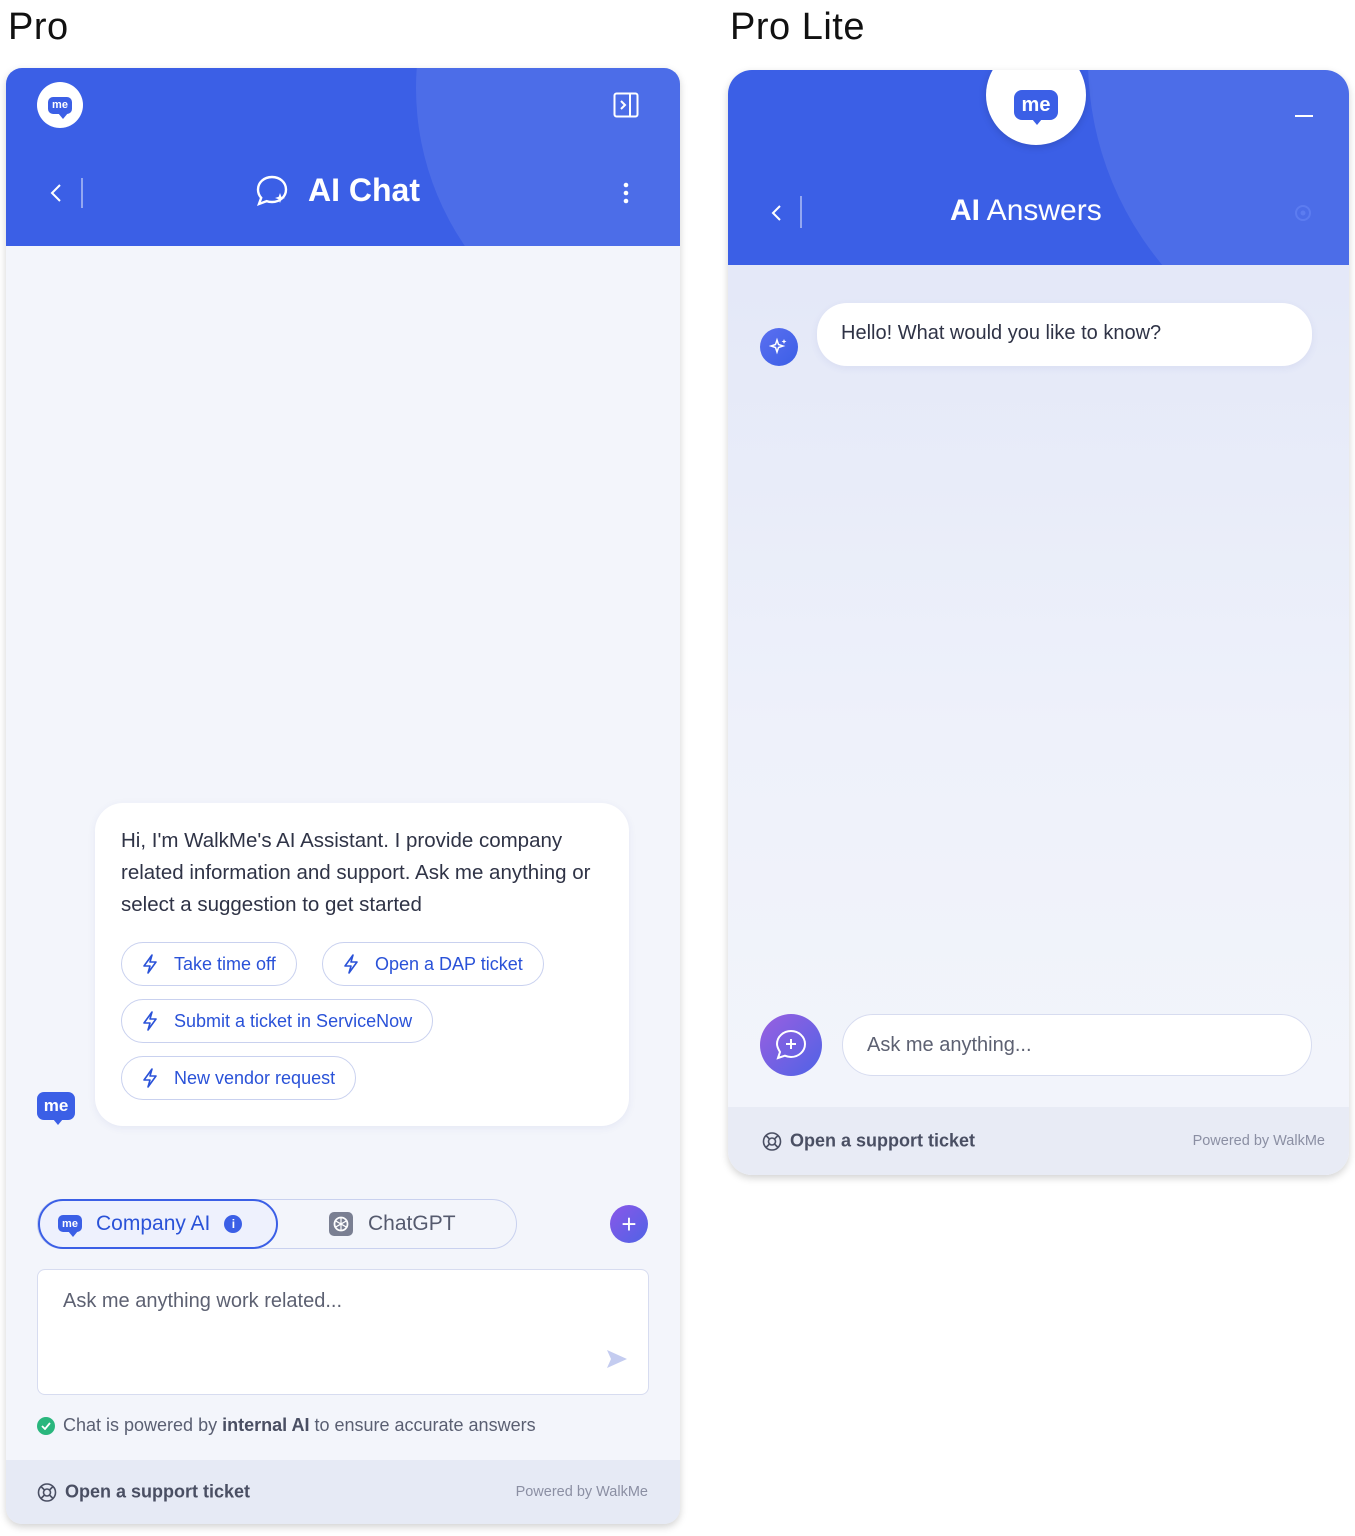  I want to click on new-chat-button: +, so click(629, 1224).